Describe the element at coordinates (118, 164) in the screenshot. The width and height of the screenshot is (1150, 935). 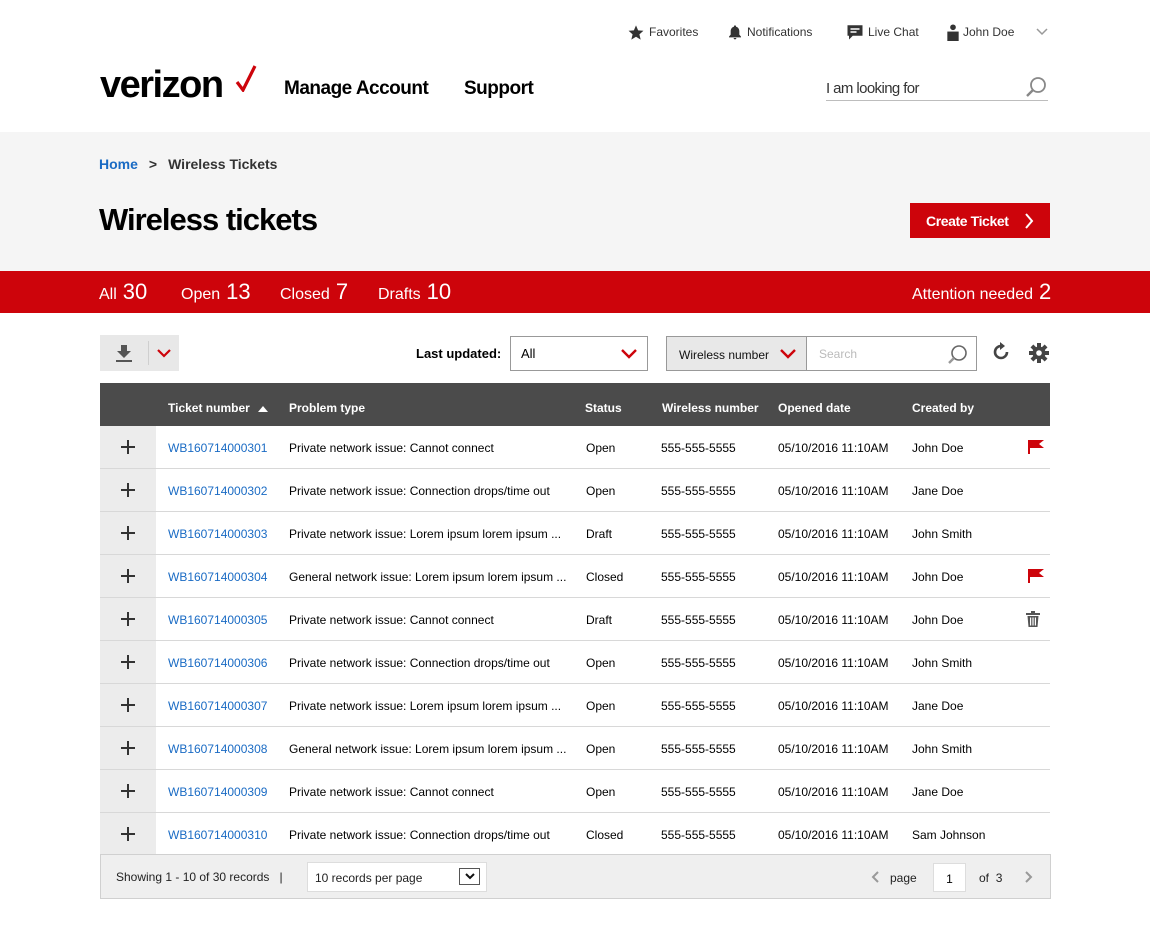
I see `breadcrumb-home: Home` at that location.